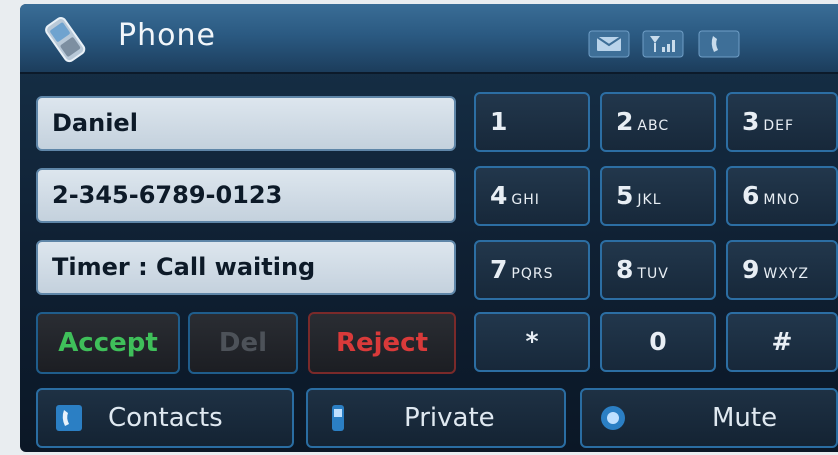 Image resolution: width=838 pixels, height=455 pixels. I want to click on key-5: 5 JKL, so click(658, 196).